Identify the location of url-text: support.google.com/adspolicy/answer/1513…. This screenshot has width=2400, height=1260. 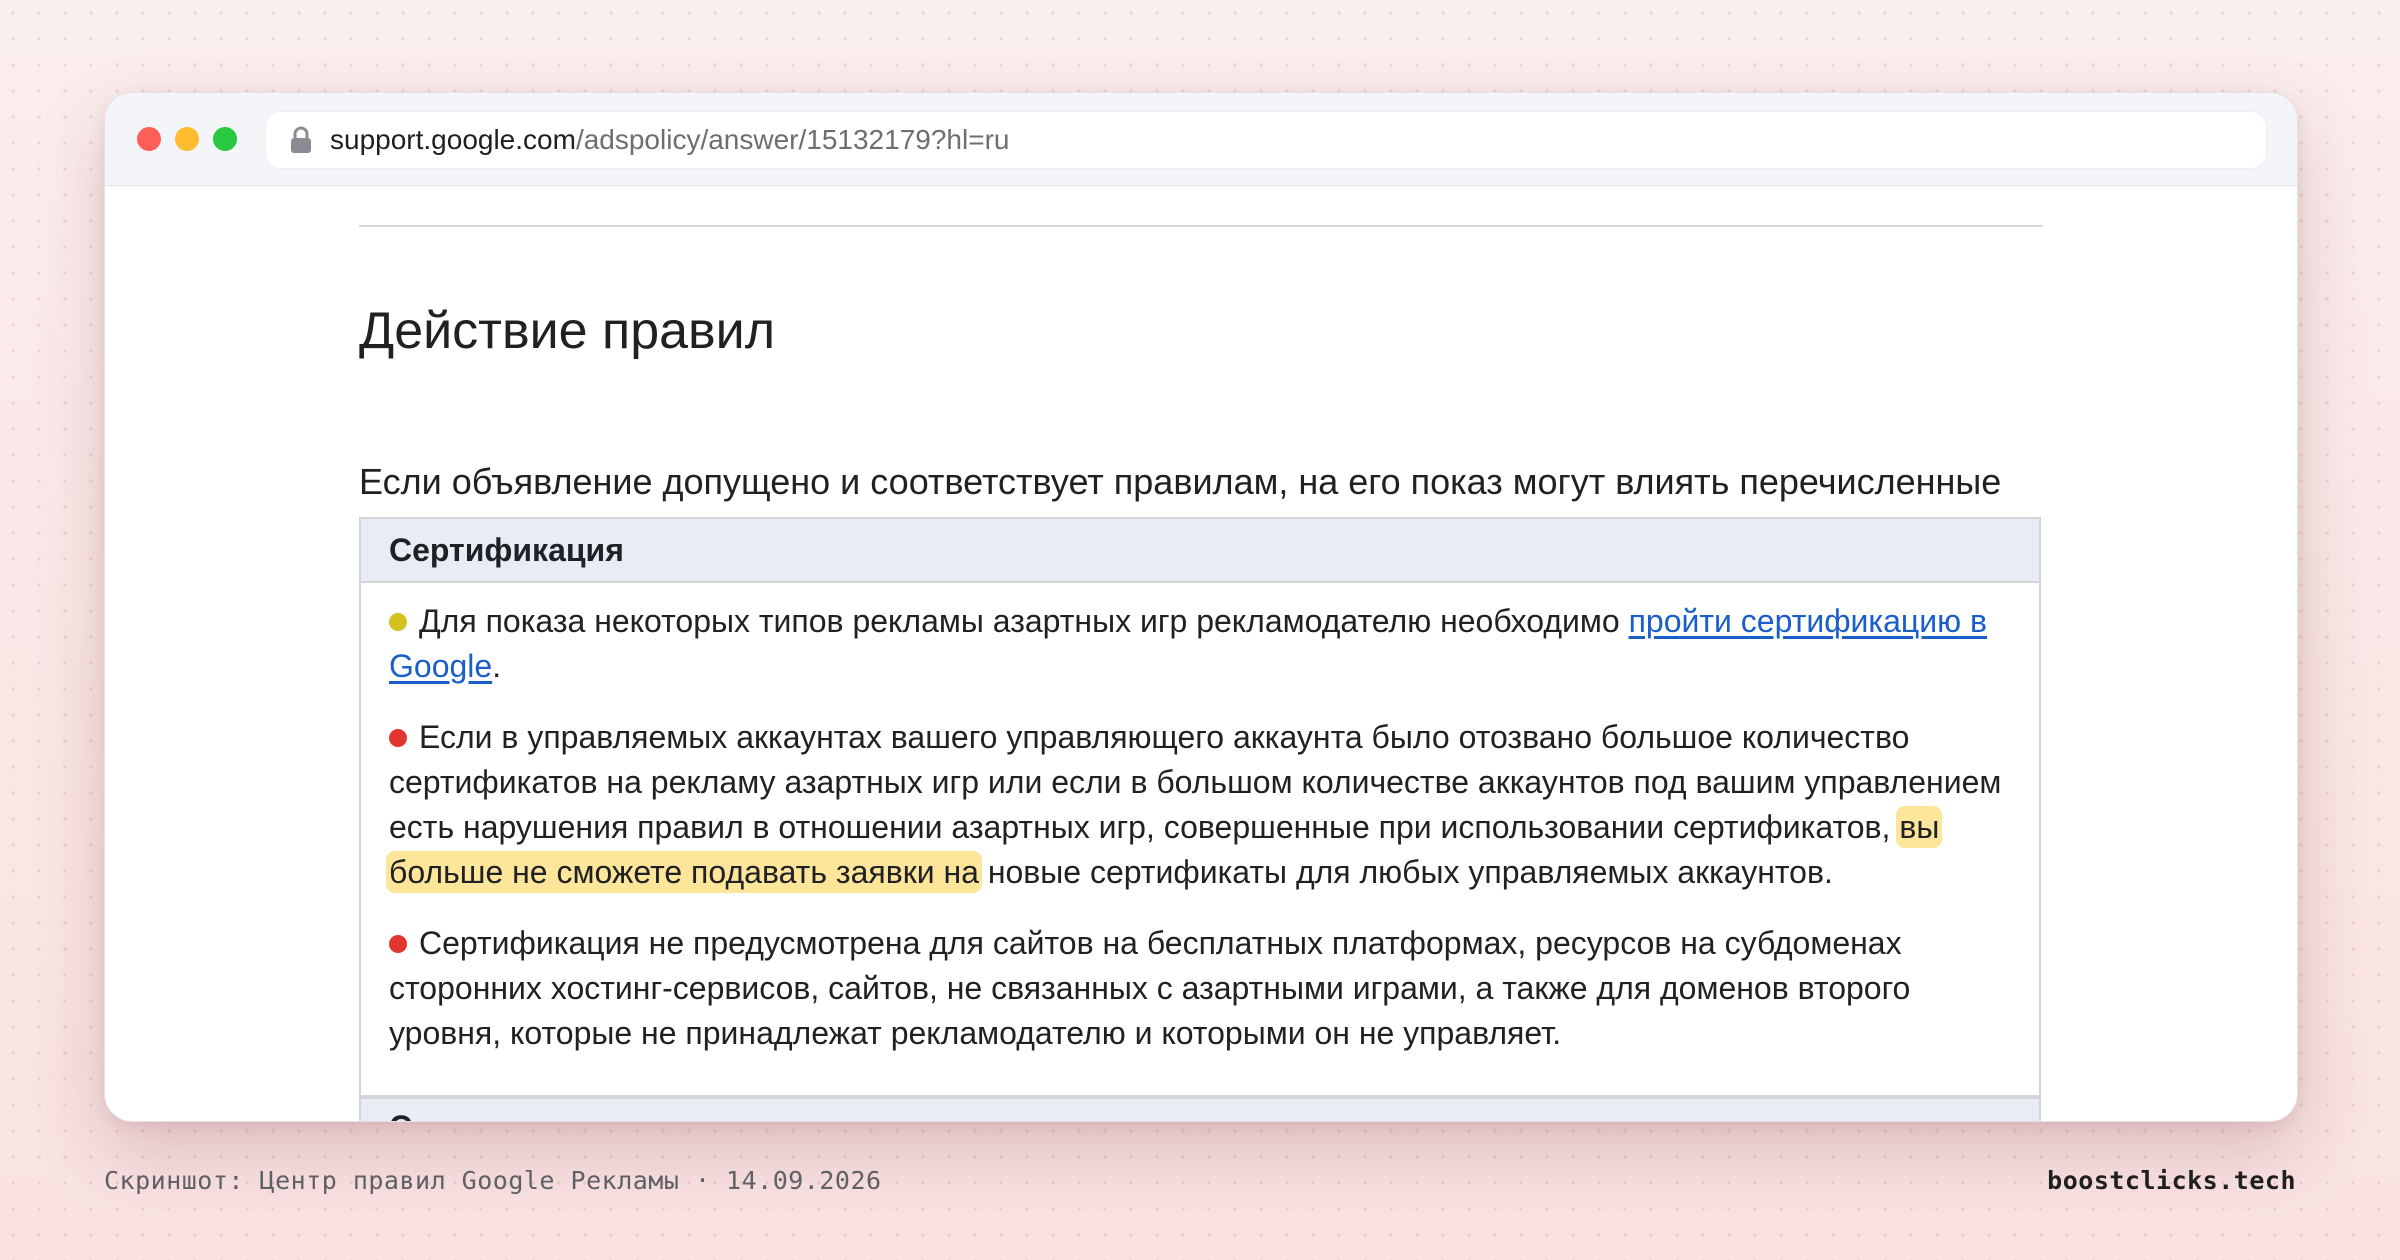
(669, 140).